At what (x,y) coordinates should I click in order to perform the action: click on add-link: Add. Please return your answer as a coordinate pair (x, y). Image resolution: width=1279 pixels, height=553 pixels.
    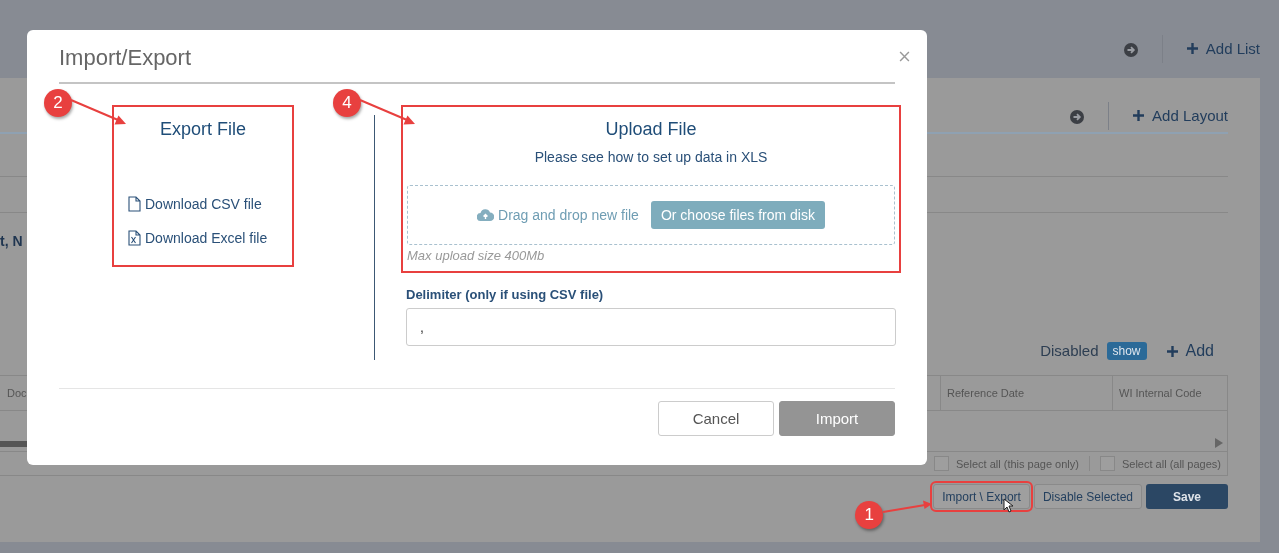
    Looking at the image, I should click on (1190, 351).